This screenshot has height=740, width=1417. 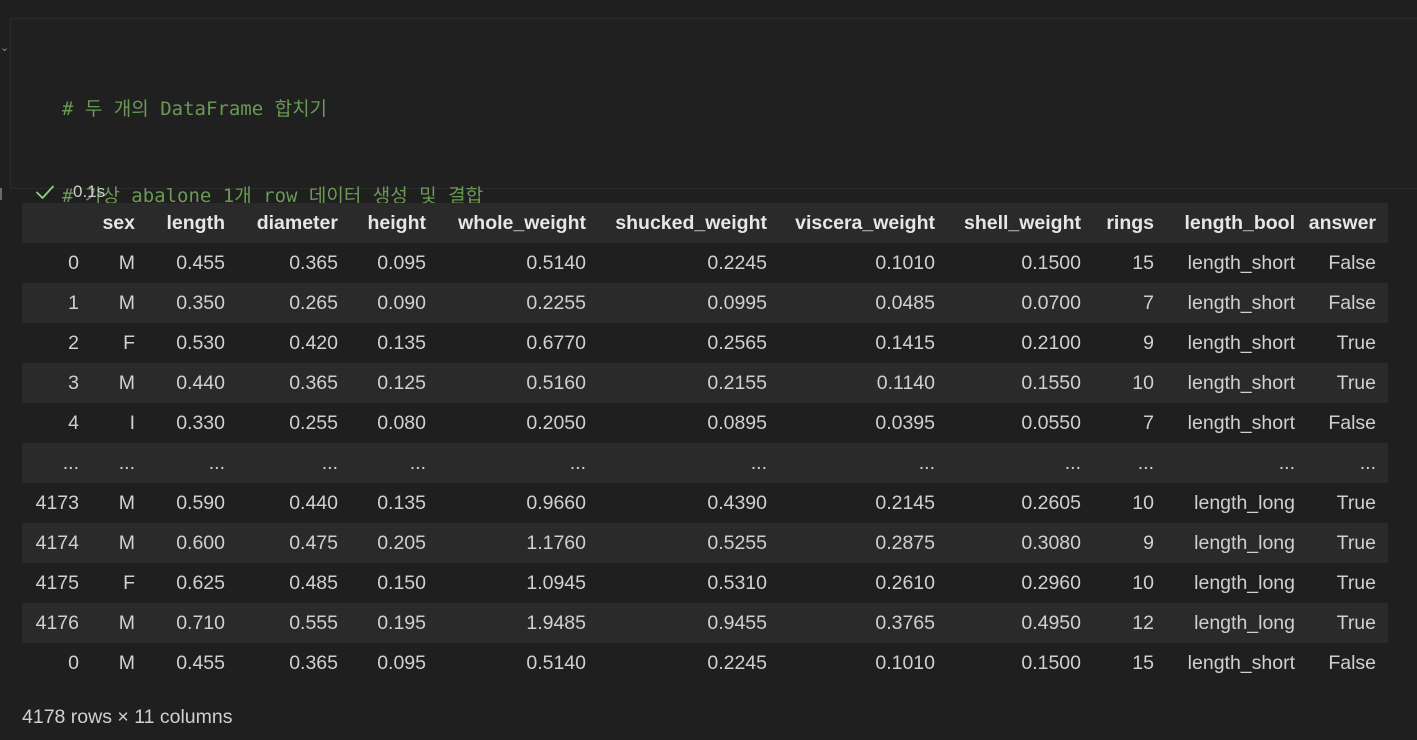 What do you see at coordinates (905, 342) in the screenshot?
I see `table-cell: 0.1415` at bounding box center [905, 342].